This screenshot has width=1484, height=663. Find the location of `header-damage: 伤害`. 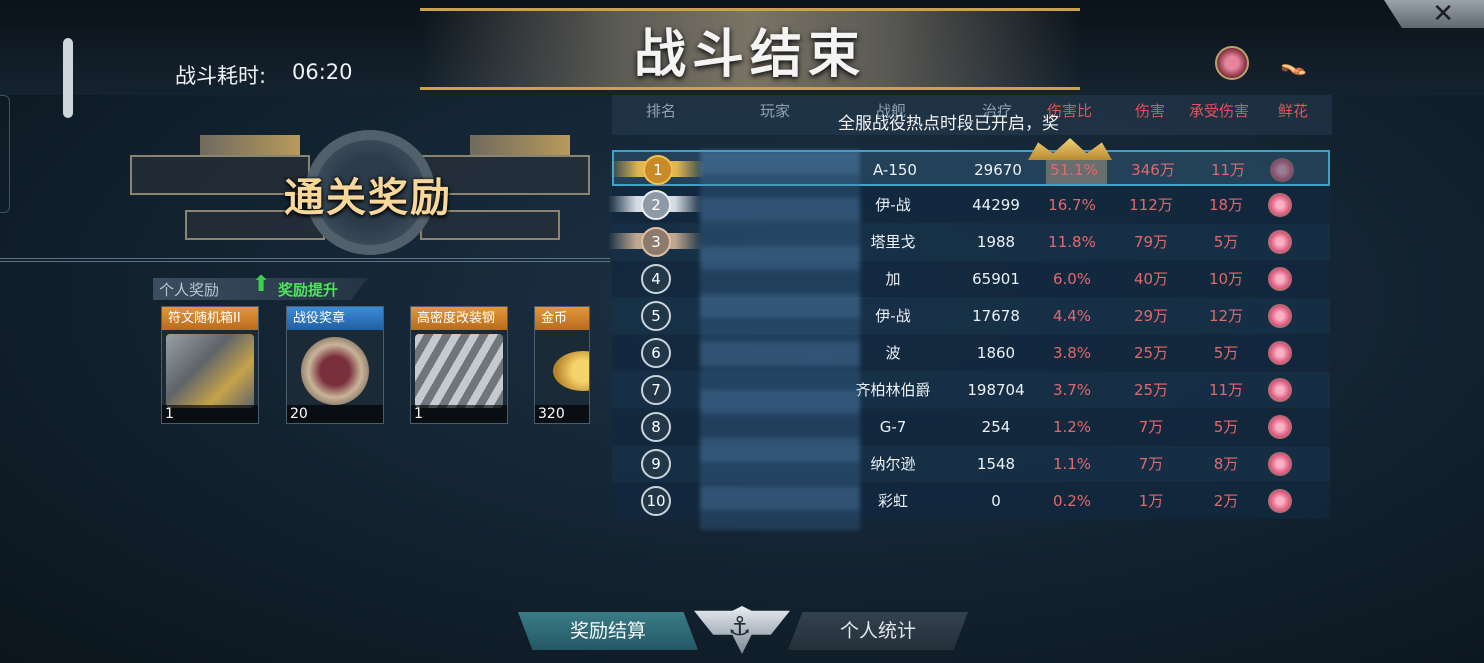

header-damage: 伤害 is located at coordinates (1150, 111).